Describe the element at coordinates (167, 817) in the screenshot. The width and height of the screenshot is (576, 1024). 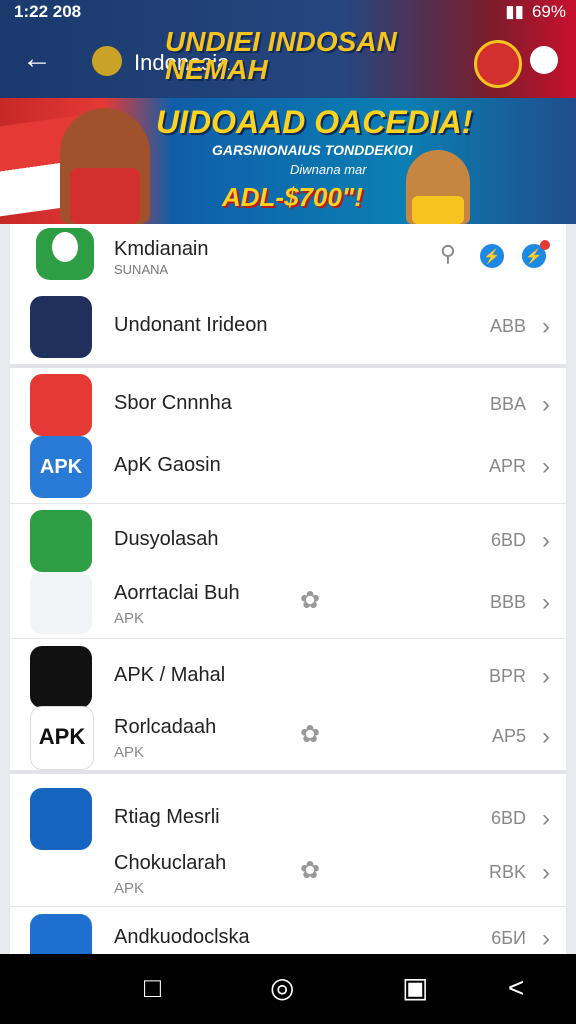
I see `item-label: Rtiag Mesrli` at that location.